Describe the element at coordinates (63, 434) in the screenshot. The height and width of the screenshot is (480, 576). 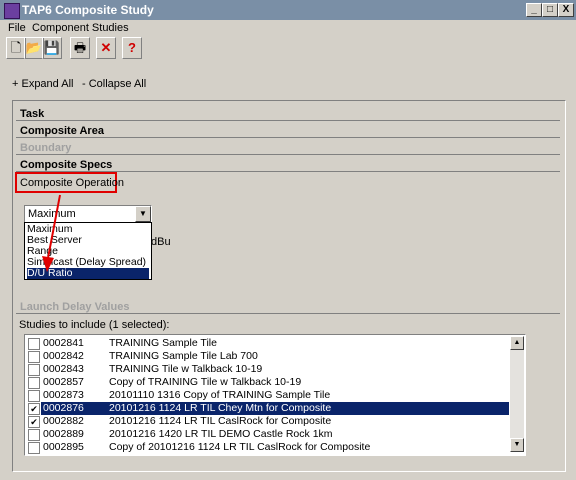
I see `study-id: 0002889` at that location.